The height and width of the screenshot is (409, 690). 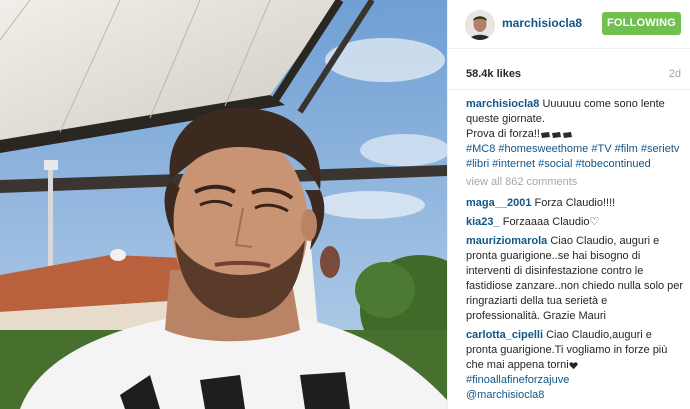 I want to click on comment-item: maga__2001 Forza Claudio!!!!, so click(x=575, y=203).